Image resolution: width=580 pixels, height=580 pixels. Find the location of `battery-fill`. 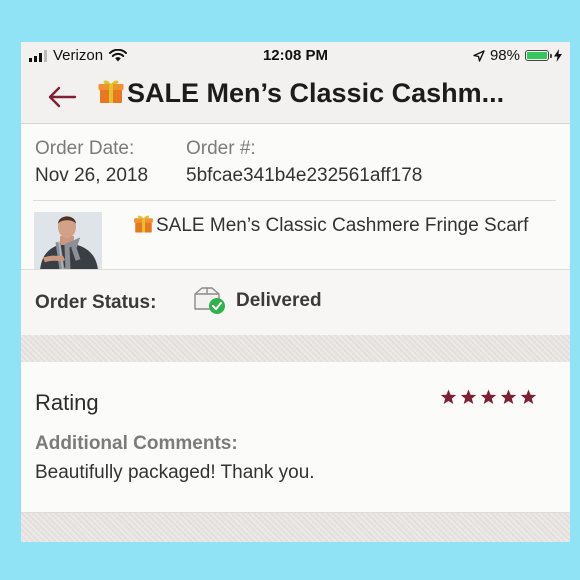

battery-fill is located at coordinates (537, 55).